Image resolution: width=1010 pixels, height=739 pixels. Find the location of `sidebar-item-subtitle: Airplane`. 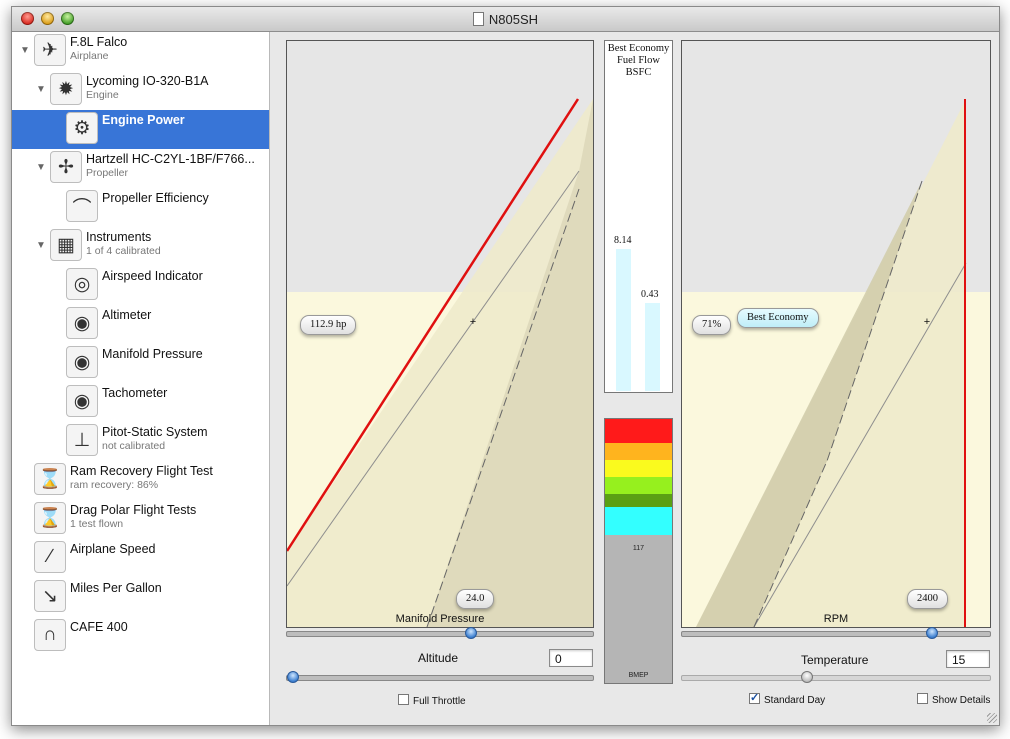

sidebar-item-subtitle: Airplane is located at coordinates (89, 56).